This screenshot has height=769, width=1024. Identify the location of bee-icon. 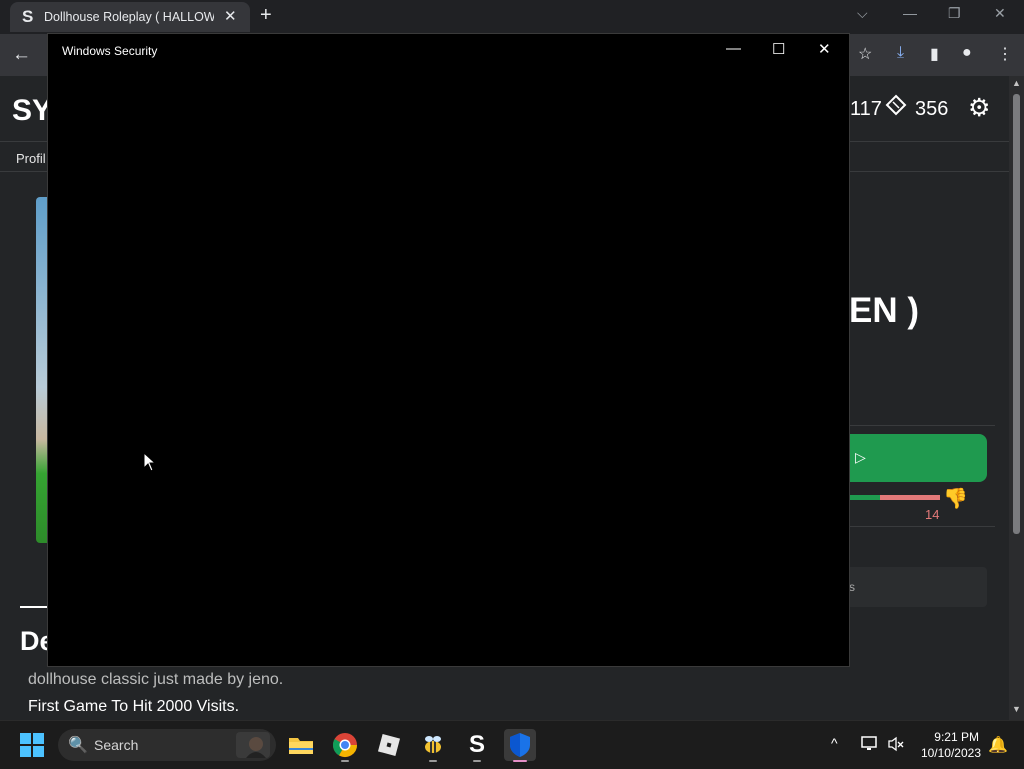
(433, 744).